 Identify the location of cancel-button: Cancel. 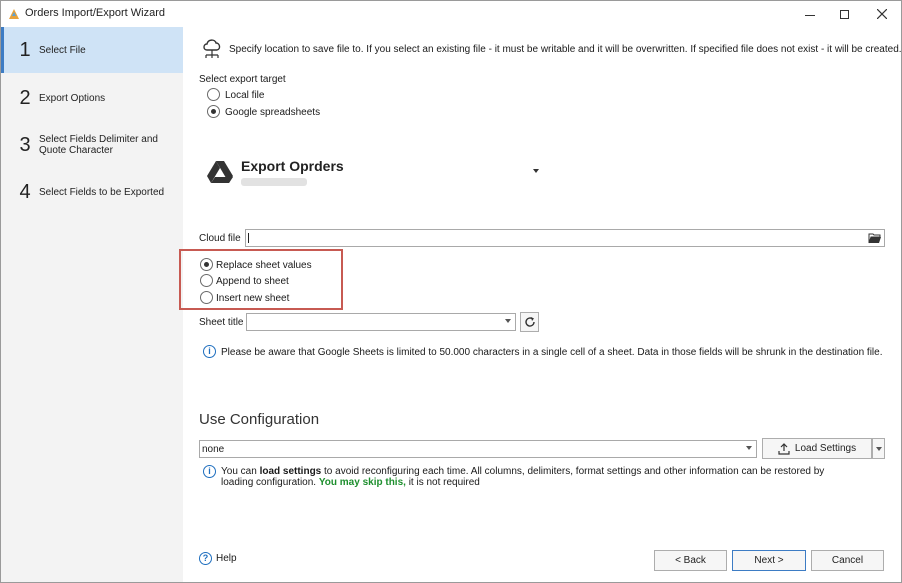
(847, 560).